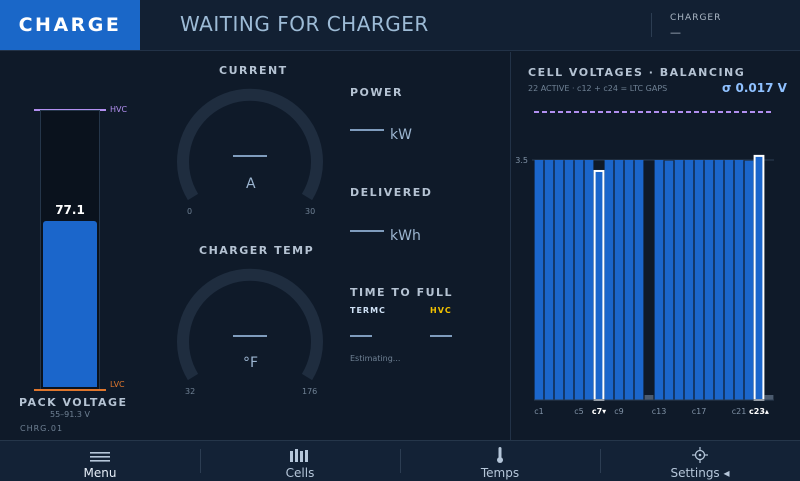 This screenshot has height=481, width=800. I want to click on delivered-value, so click(367, 231).